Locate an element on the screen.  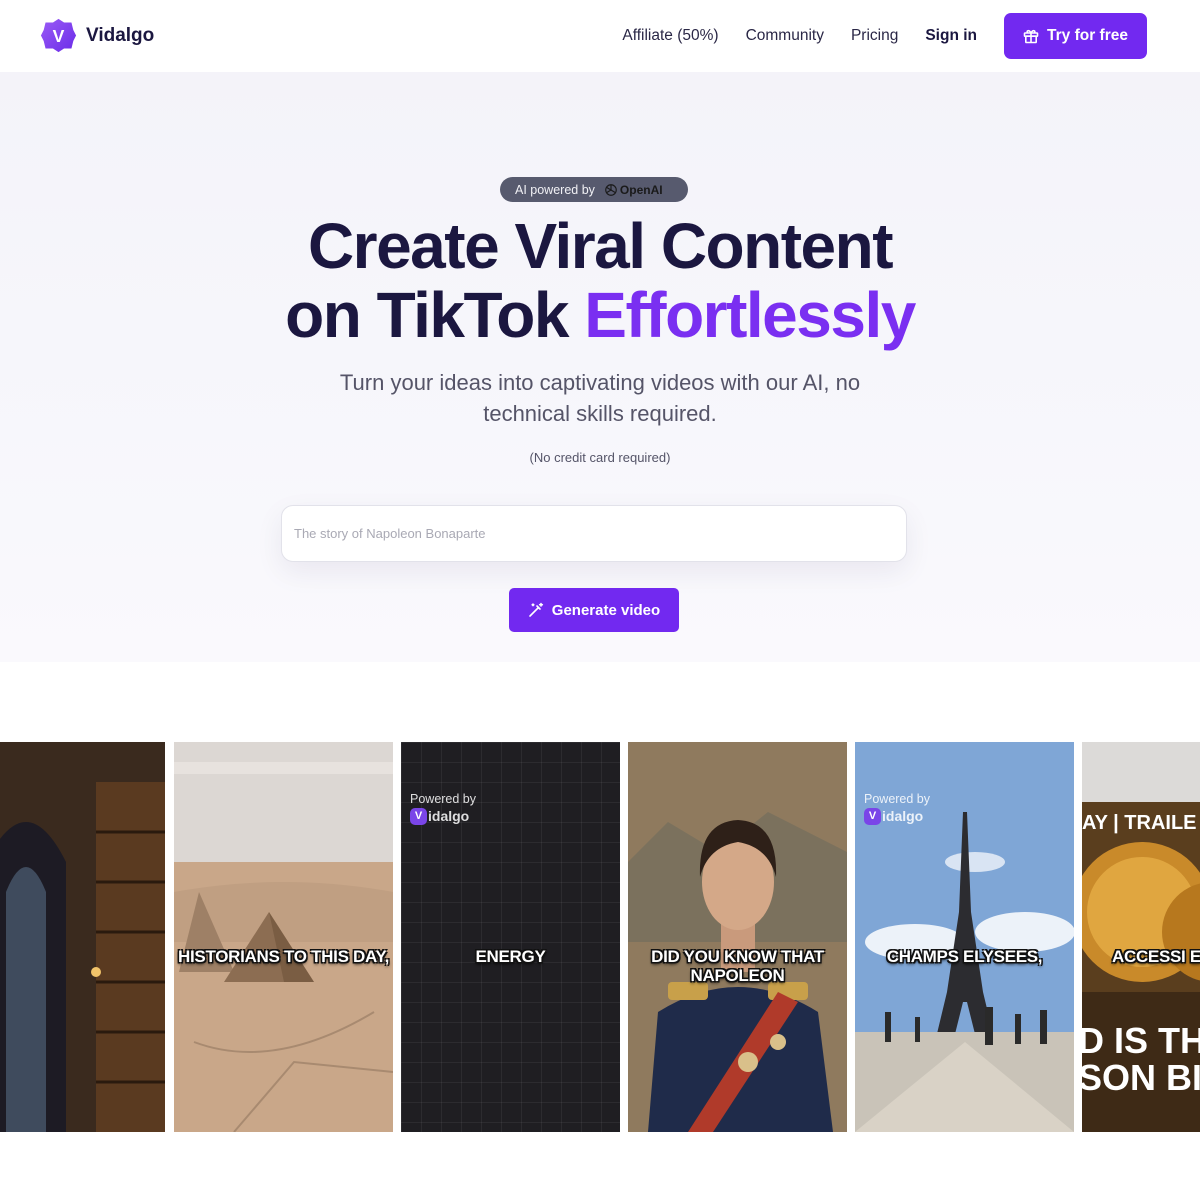
hero-title-line-1: Create Viral Content is located at coordinates (600, 246).